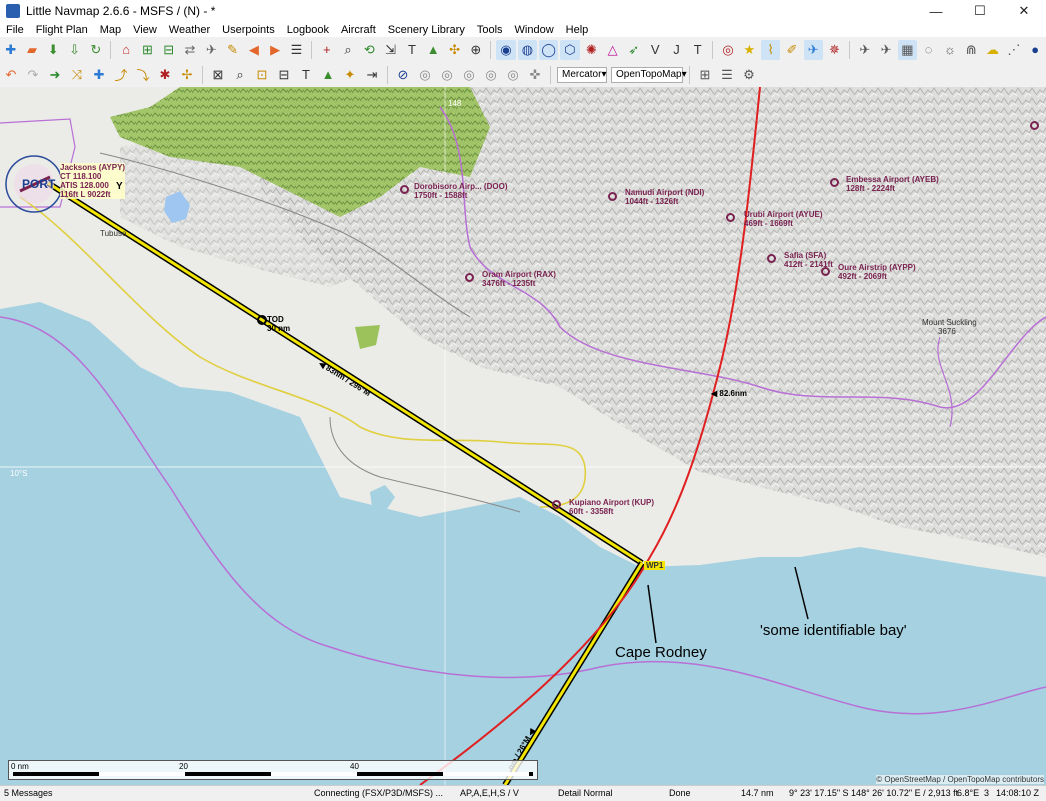 This screenshot has width=1046, height=801. I want to click on close-button: ✕, so click(1024, 11).